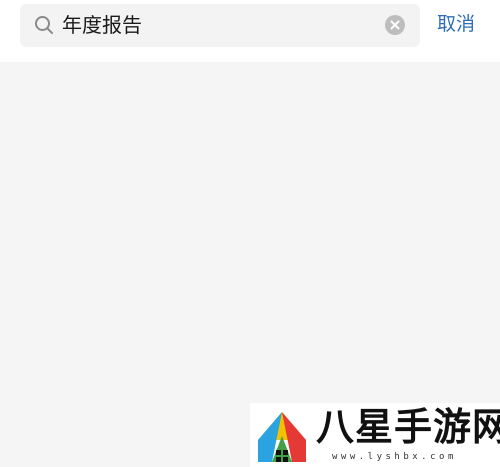 The height and width of the screenshot is (467, 500). I want to click on search-input, so click(217, 25).